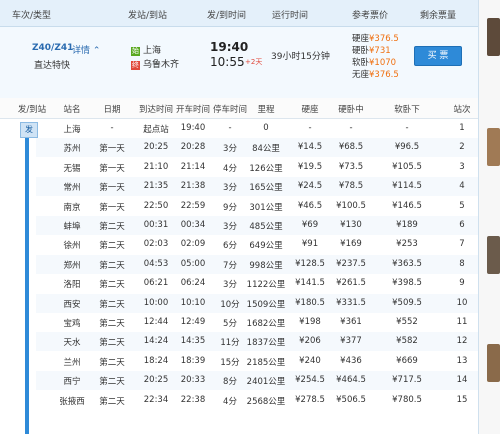  Describe the element at coordinates (351, 263) in the screenshot. I see `stop-hard-sleeper: ¥237.5` at that location.